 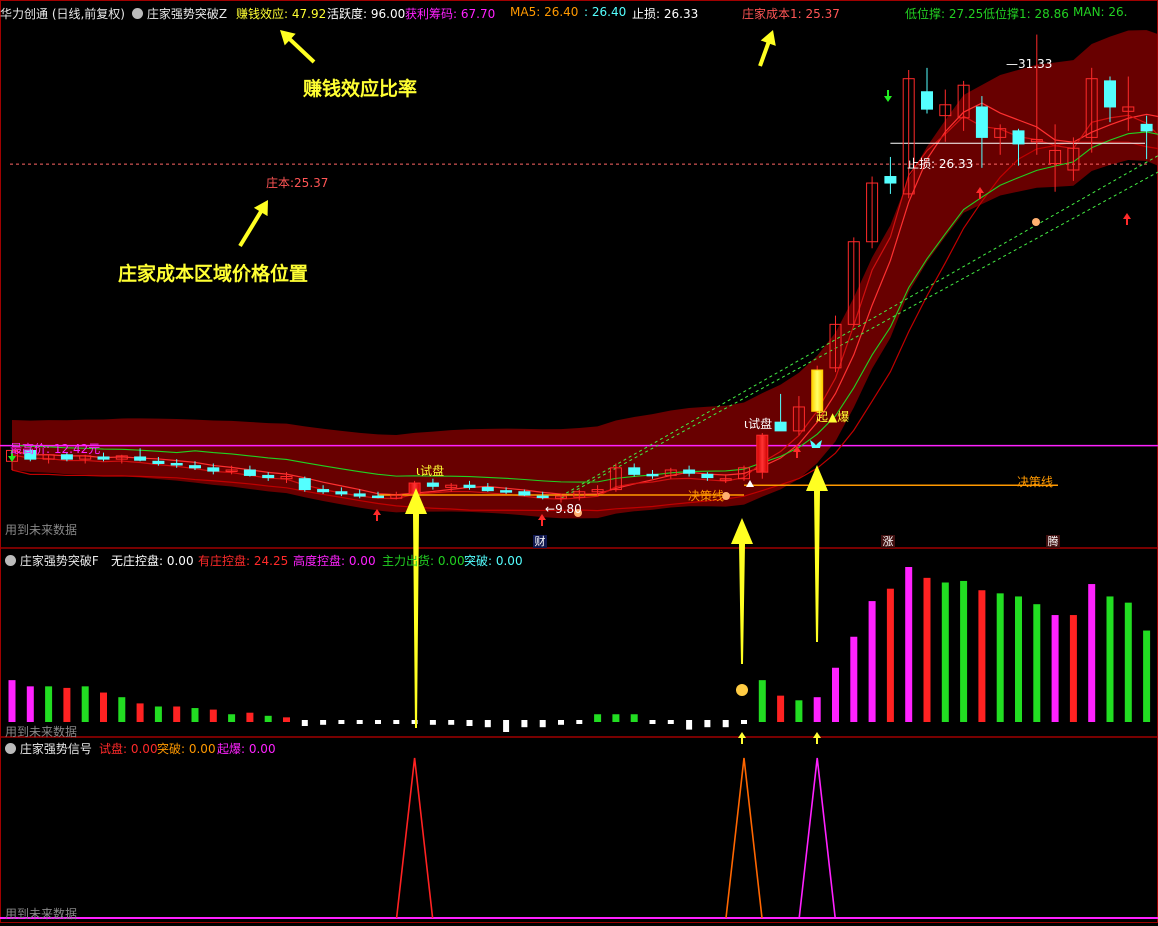 I want to click on green-down-arrow, so click(x=888, y=96).